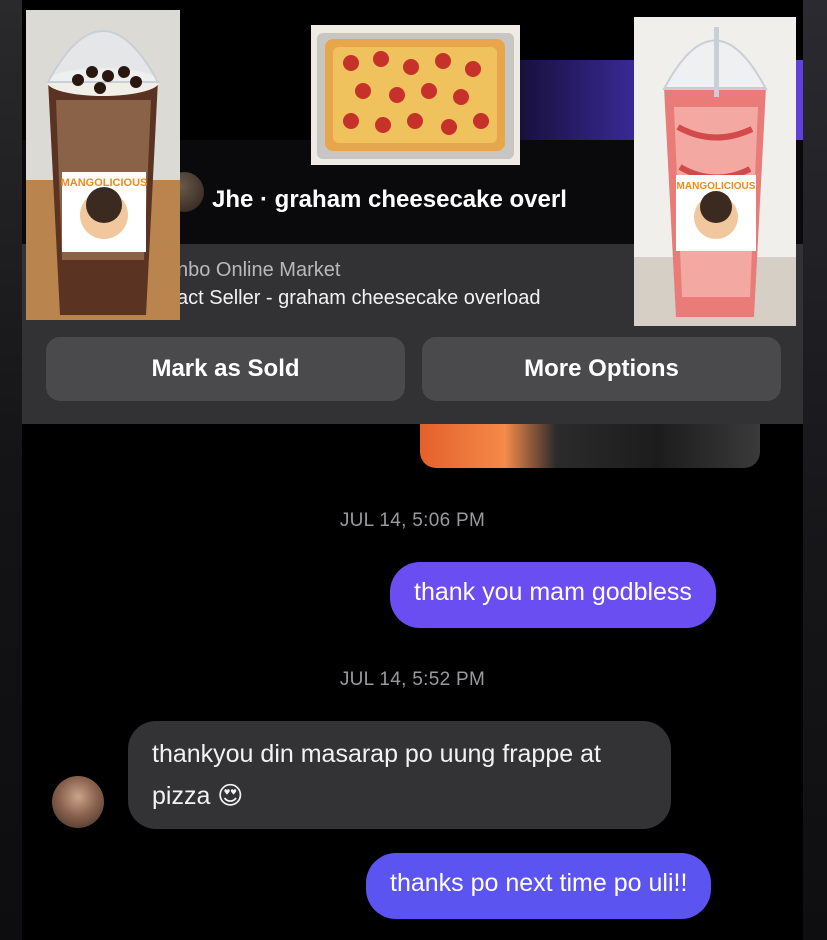  I want to click on strawberry-frappe-photo: MANGOLICIOUS, so click(715, 171).